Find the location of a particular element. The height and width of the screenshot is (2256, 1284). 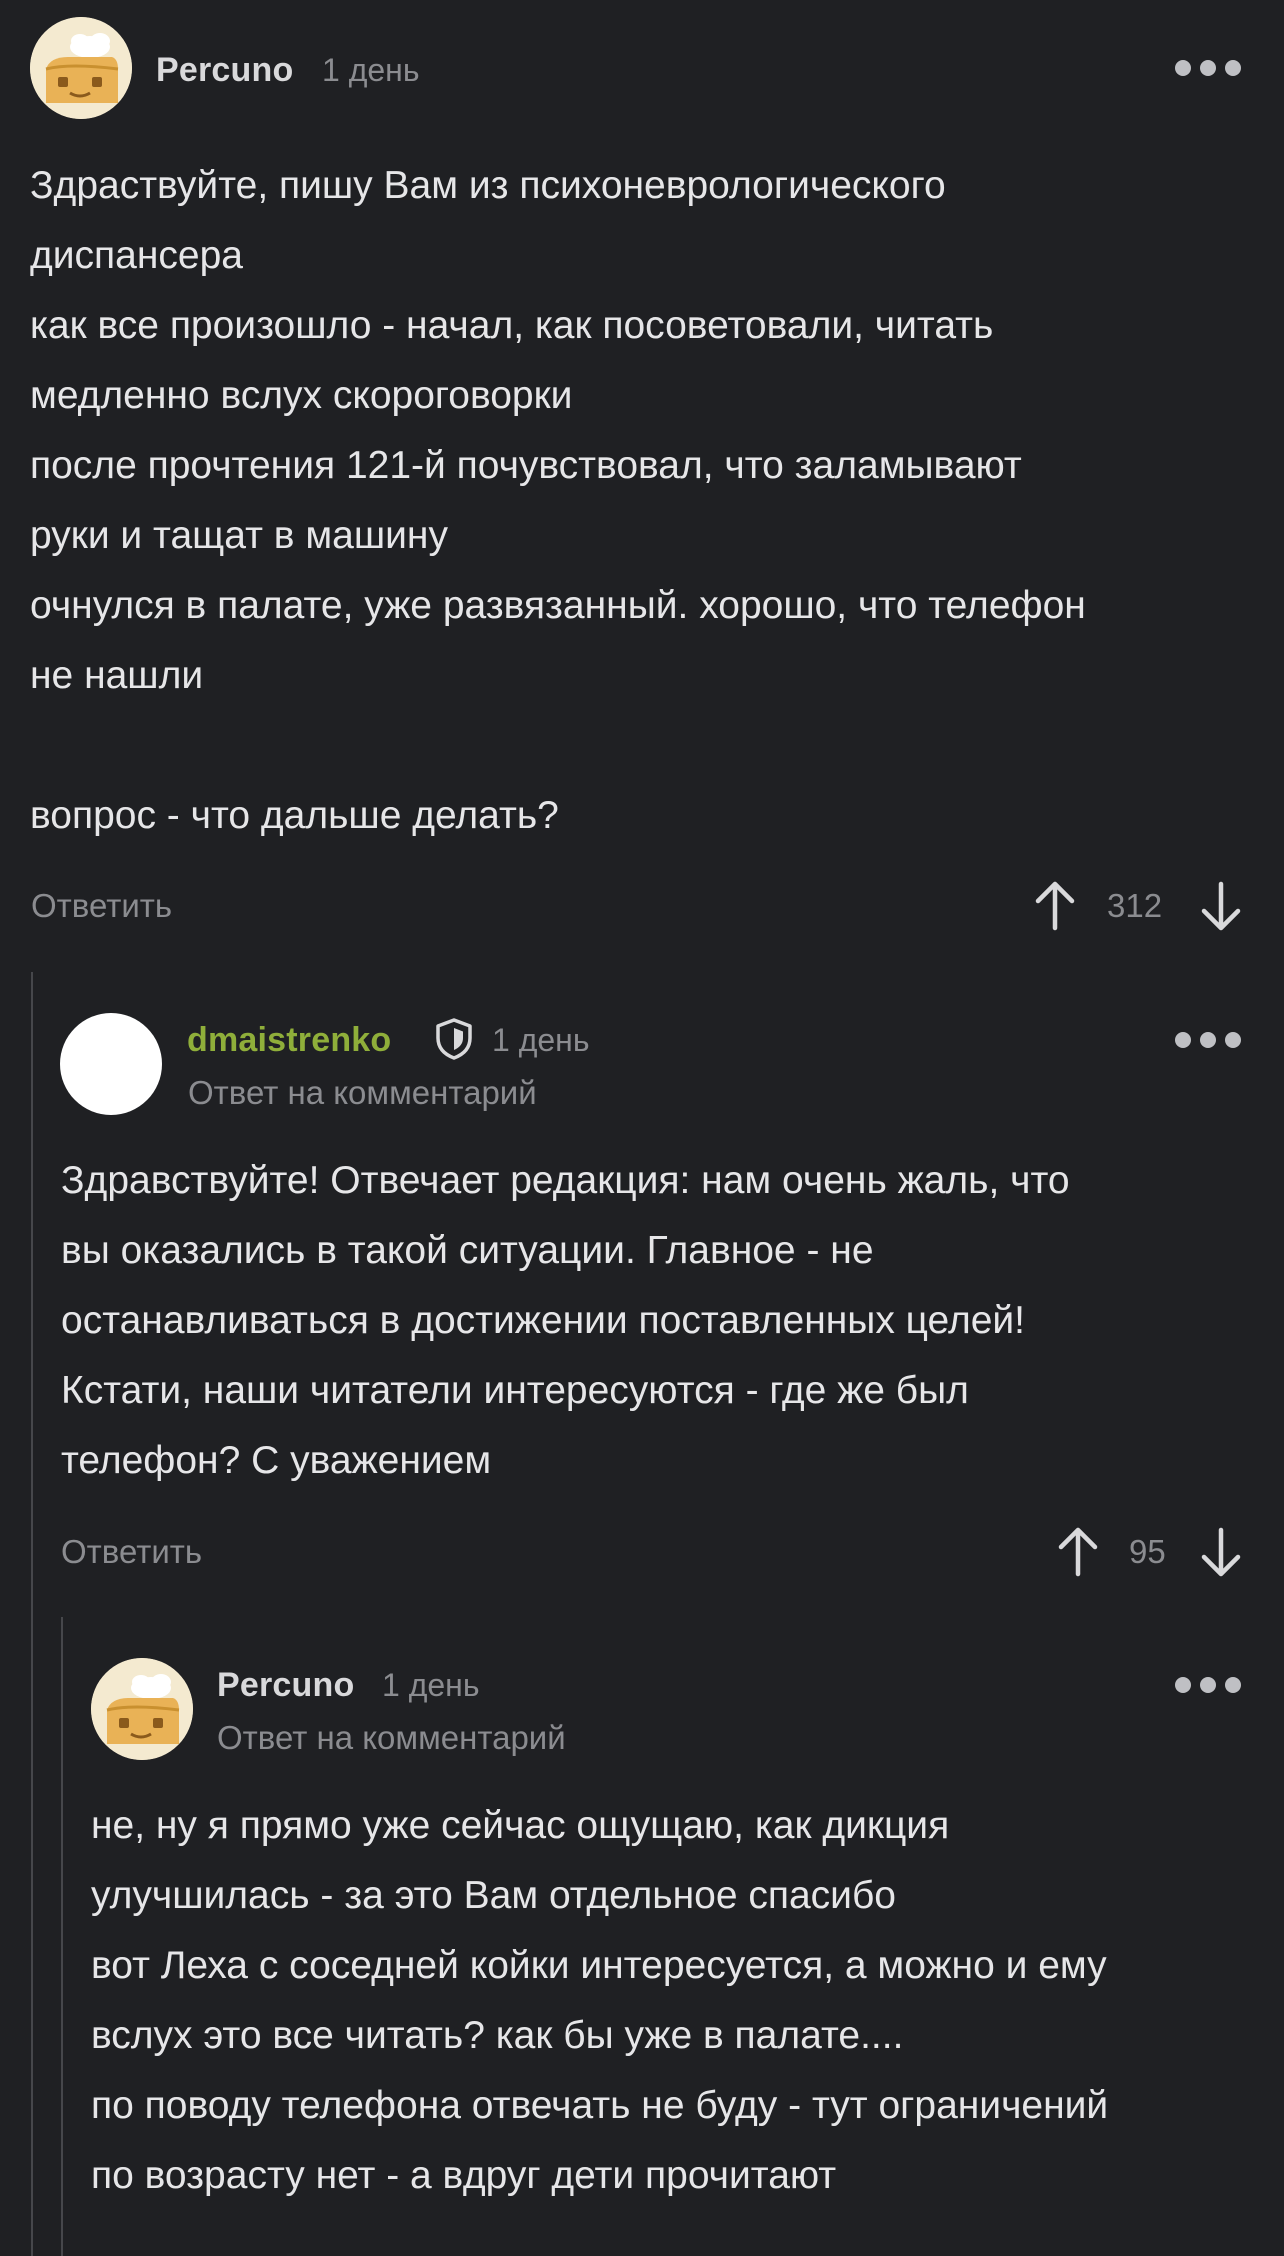

vote-count: 312 is located at coordinates (1135, 905).